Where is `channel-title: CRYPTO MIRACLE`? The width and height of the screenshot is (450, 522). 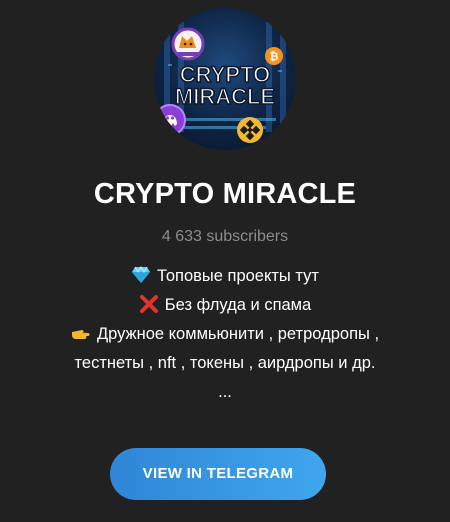
channel-title: CRYPTO MIRACLE is located at coordinates (225, 194).